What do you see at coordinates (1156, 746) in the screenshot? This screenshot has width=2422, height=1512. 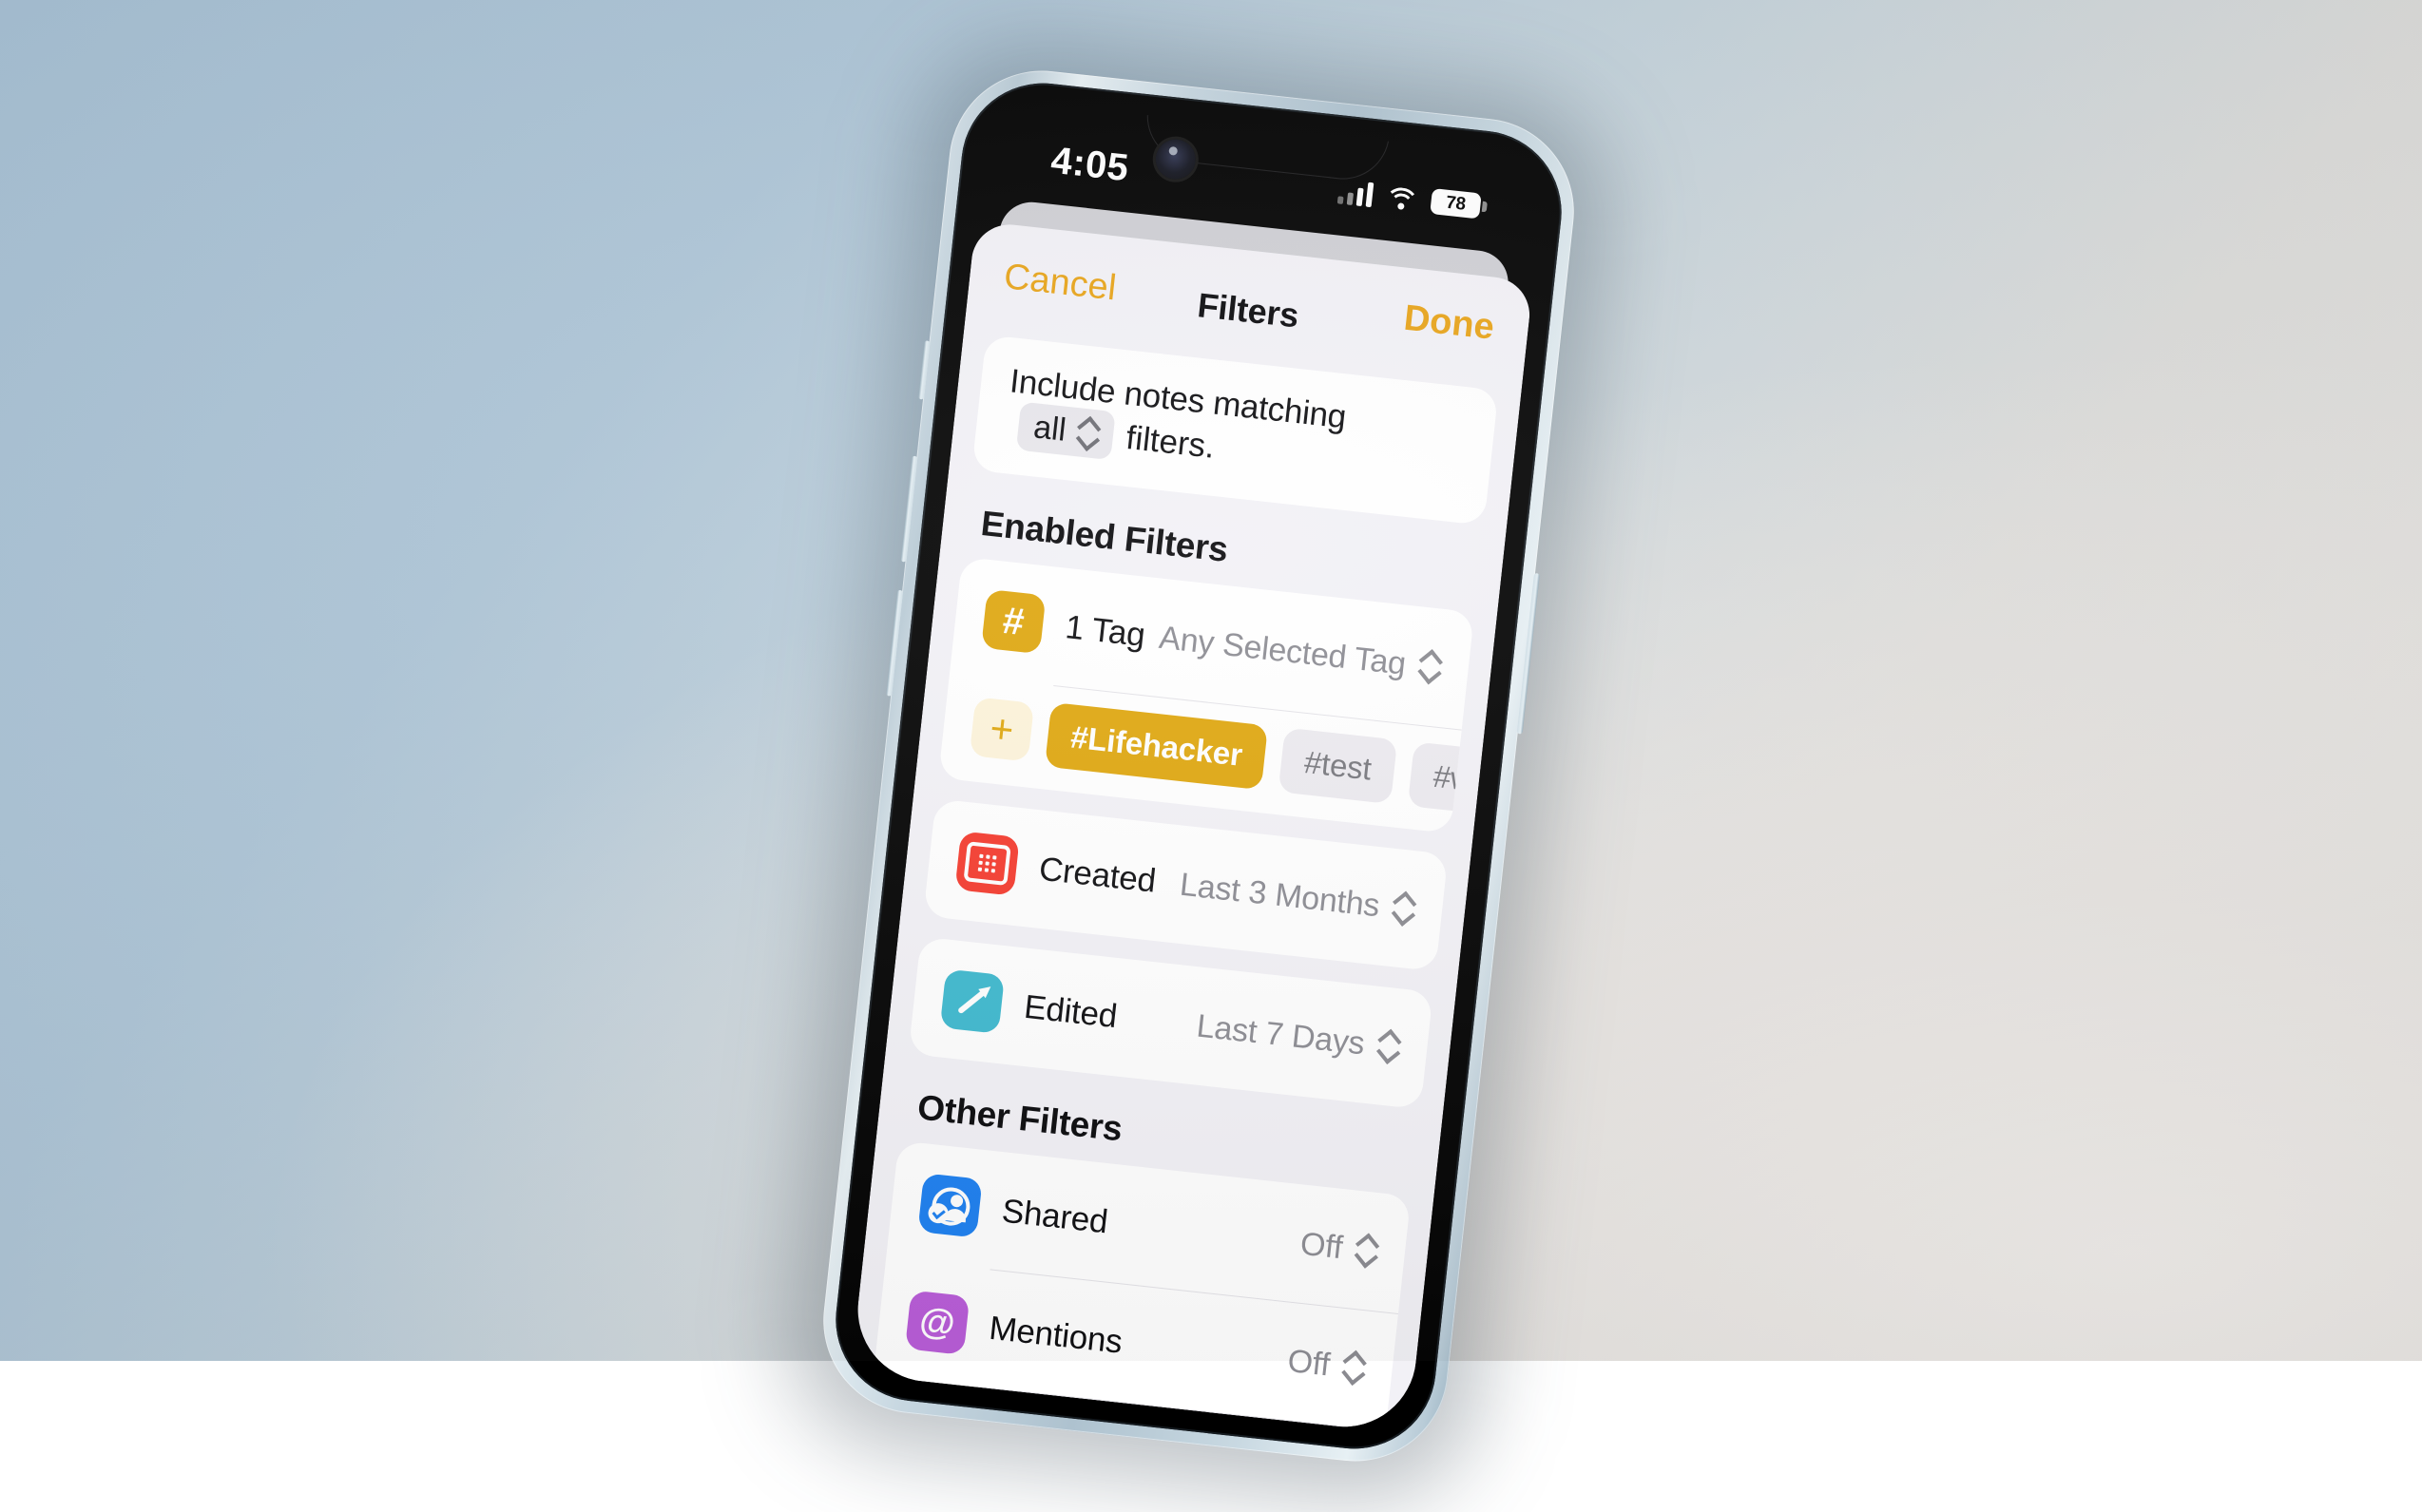 I see `tag-chip-lifehacker: #Lifehacker` at bounding box center [1156, 746].